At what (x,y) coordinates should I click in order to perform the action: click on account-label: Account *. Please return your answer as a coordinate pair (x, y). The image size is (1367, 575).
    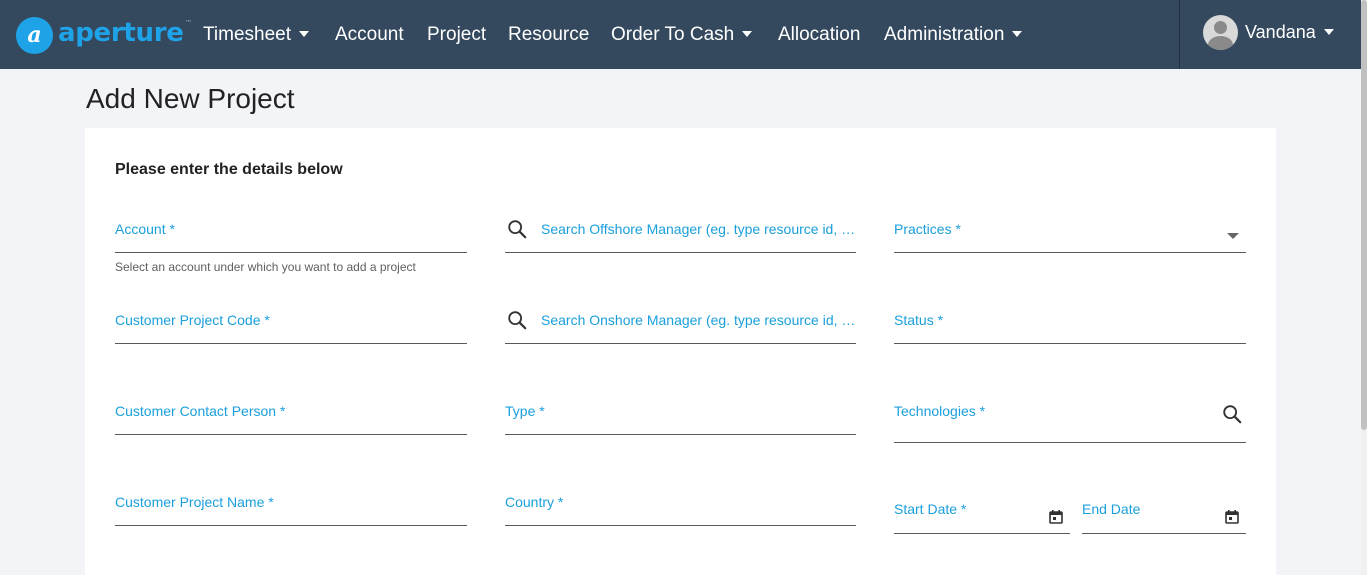
    Looking at the image, I should click on (145, 229).